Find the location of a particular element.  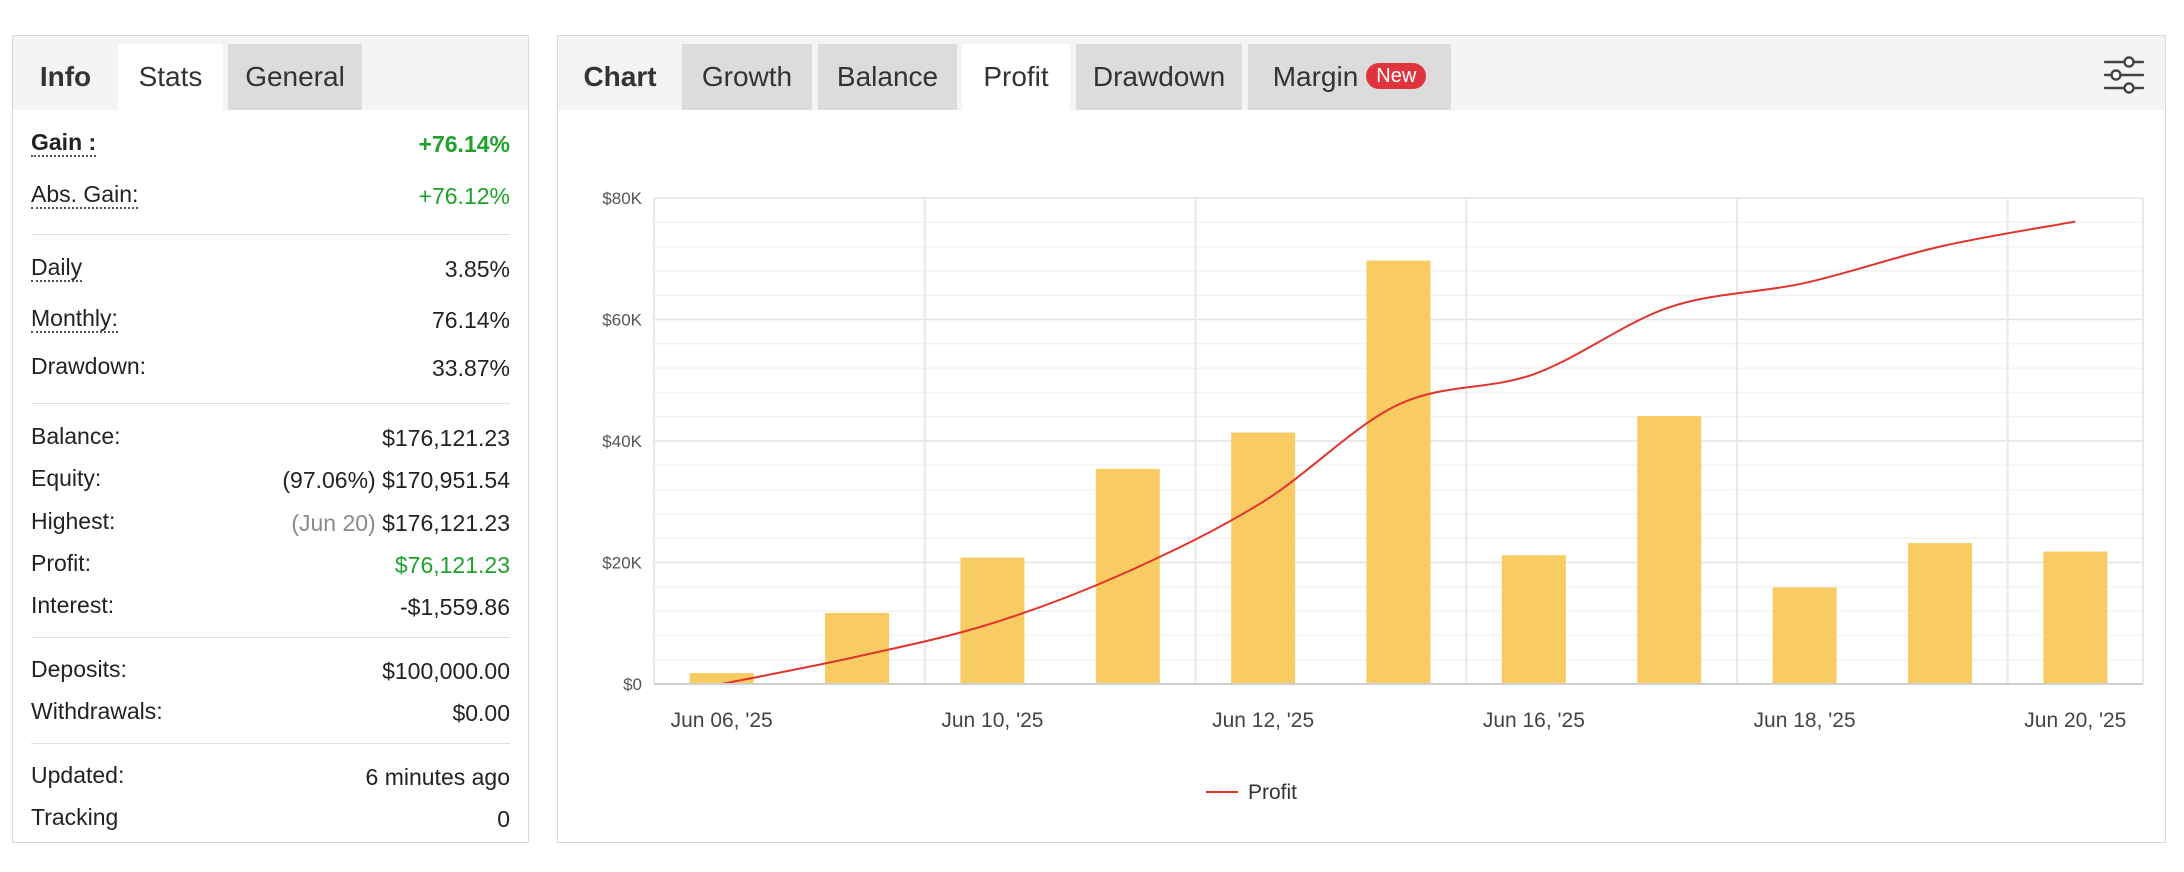

highest-value: $176,121.23 is located at coordinates (446, 523).